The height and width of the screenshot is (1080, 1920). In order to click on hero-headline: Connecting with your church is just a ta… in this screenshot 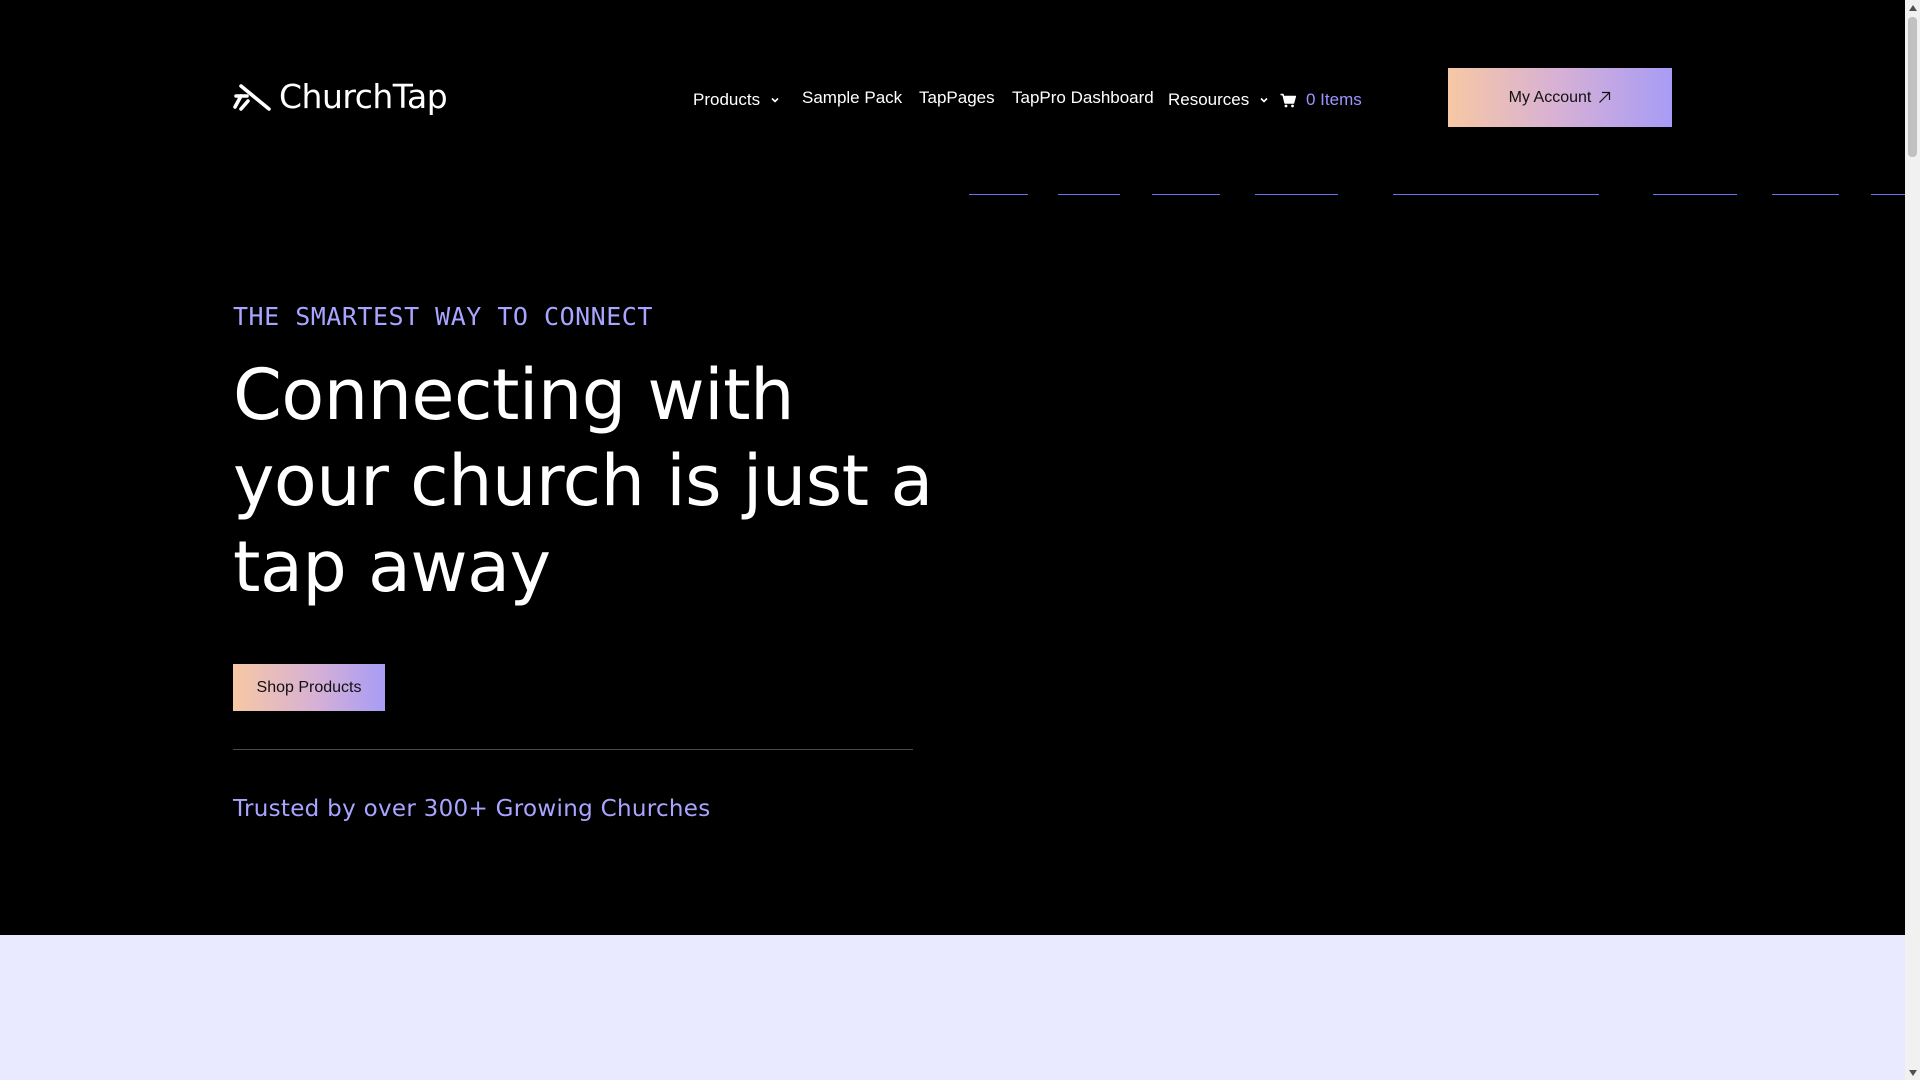, I will do `click(583, 481)`.